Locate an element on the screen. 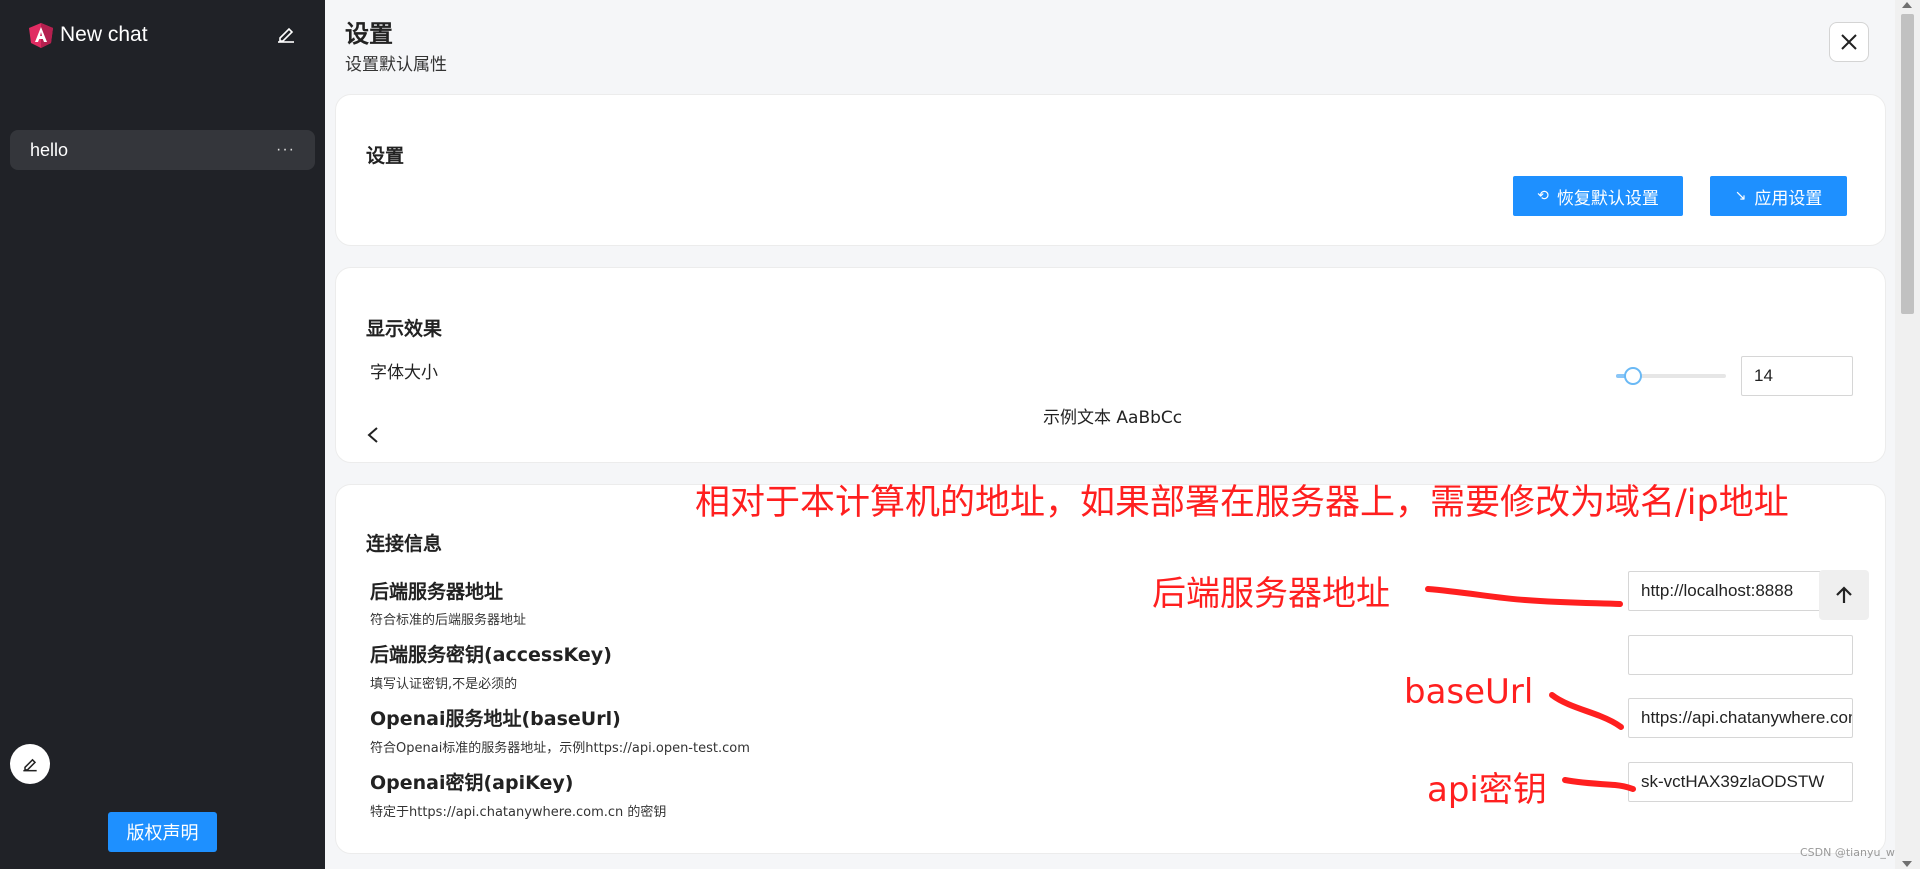 The width and height of the screenshot is (1920, 869). new-chat-edit-icon is located at coordinates (286, 34).